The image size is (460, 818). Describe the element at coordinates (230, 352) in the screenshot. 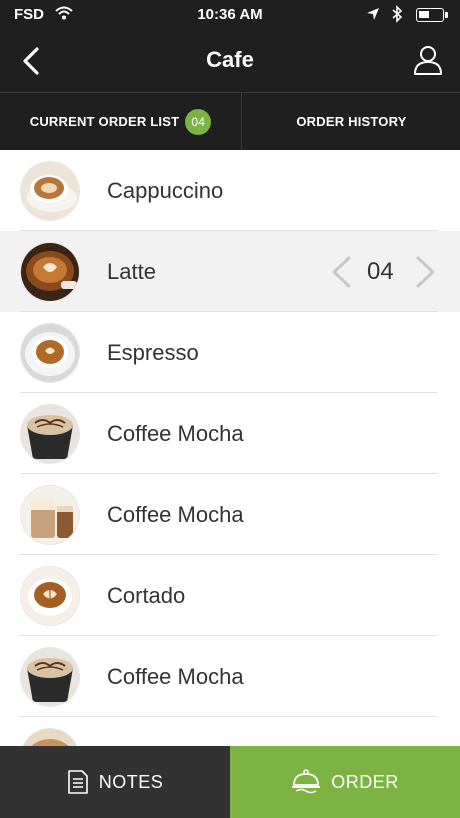

I see `list-item: Espresso` at that location.